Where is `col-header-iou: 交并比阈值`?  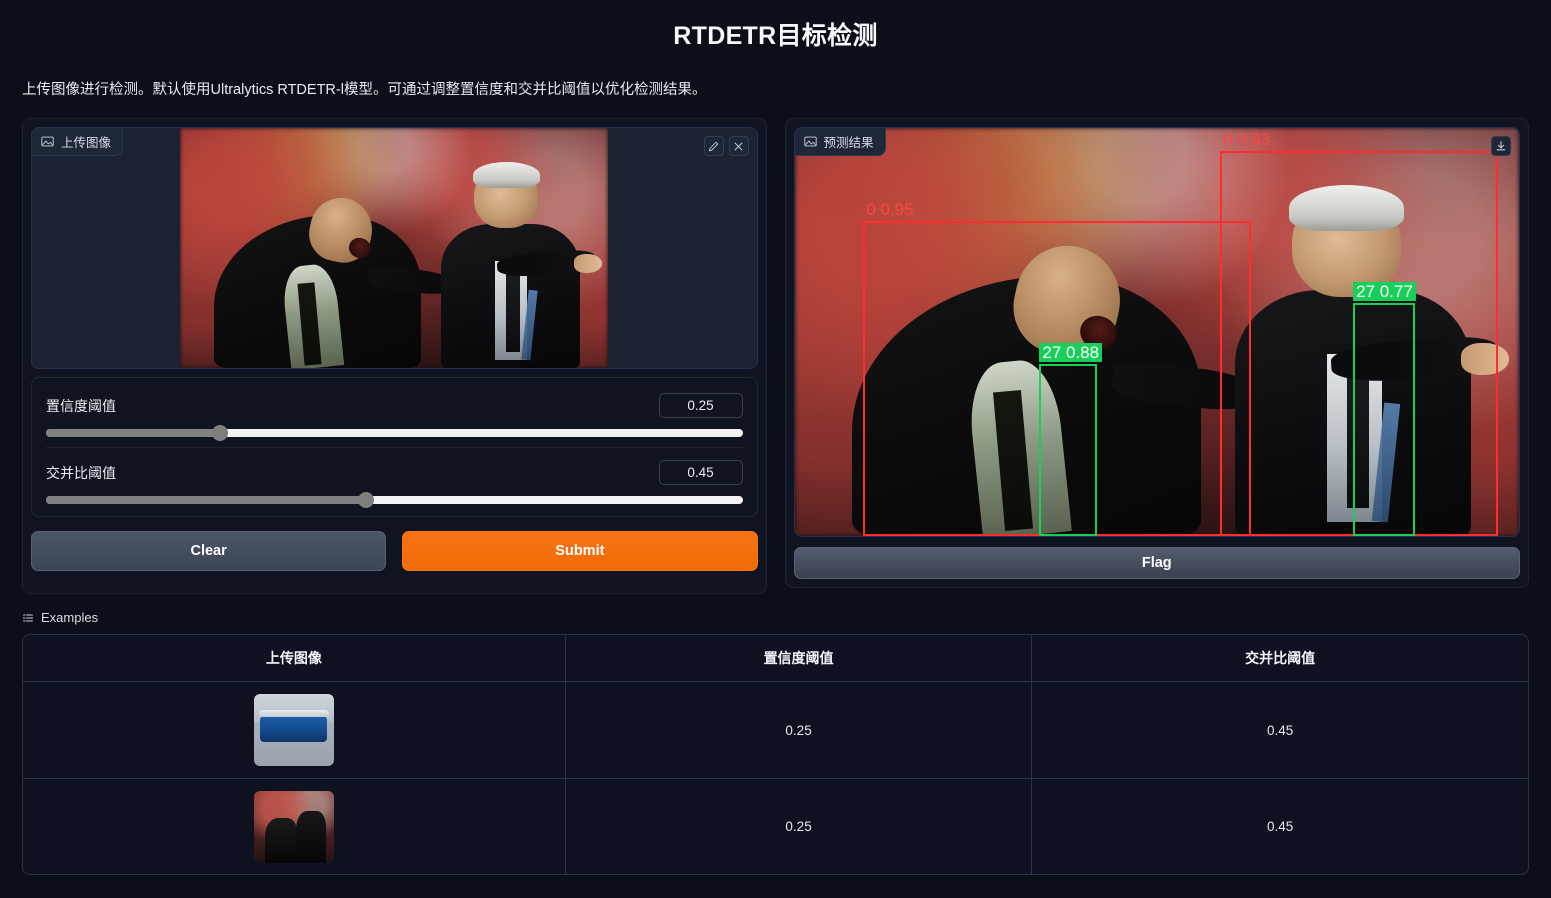
col-header-iou: 交并比阈值 is located at coordinates (1279, 658).